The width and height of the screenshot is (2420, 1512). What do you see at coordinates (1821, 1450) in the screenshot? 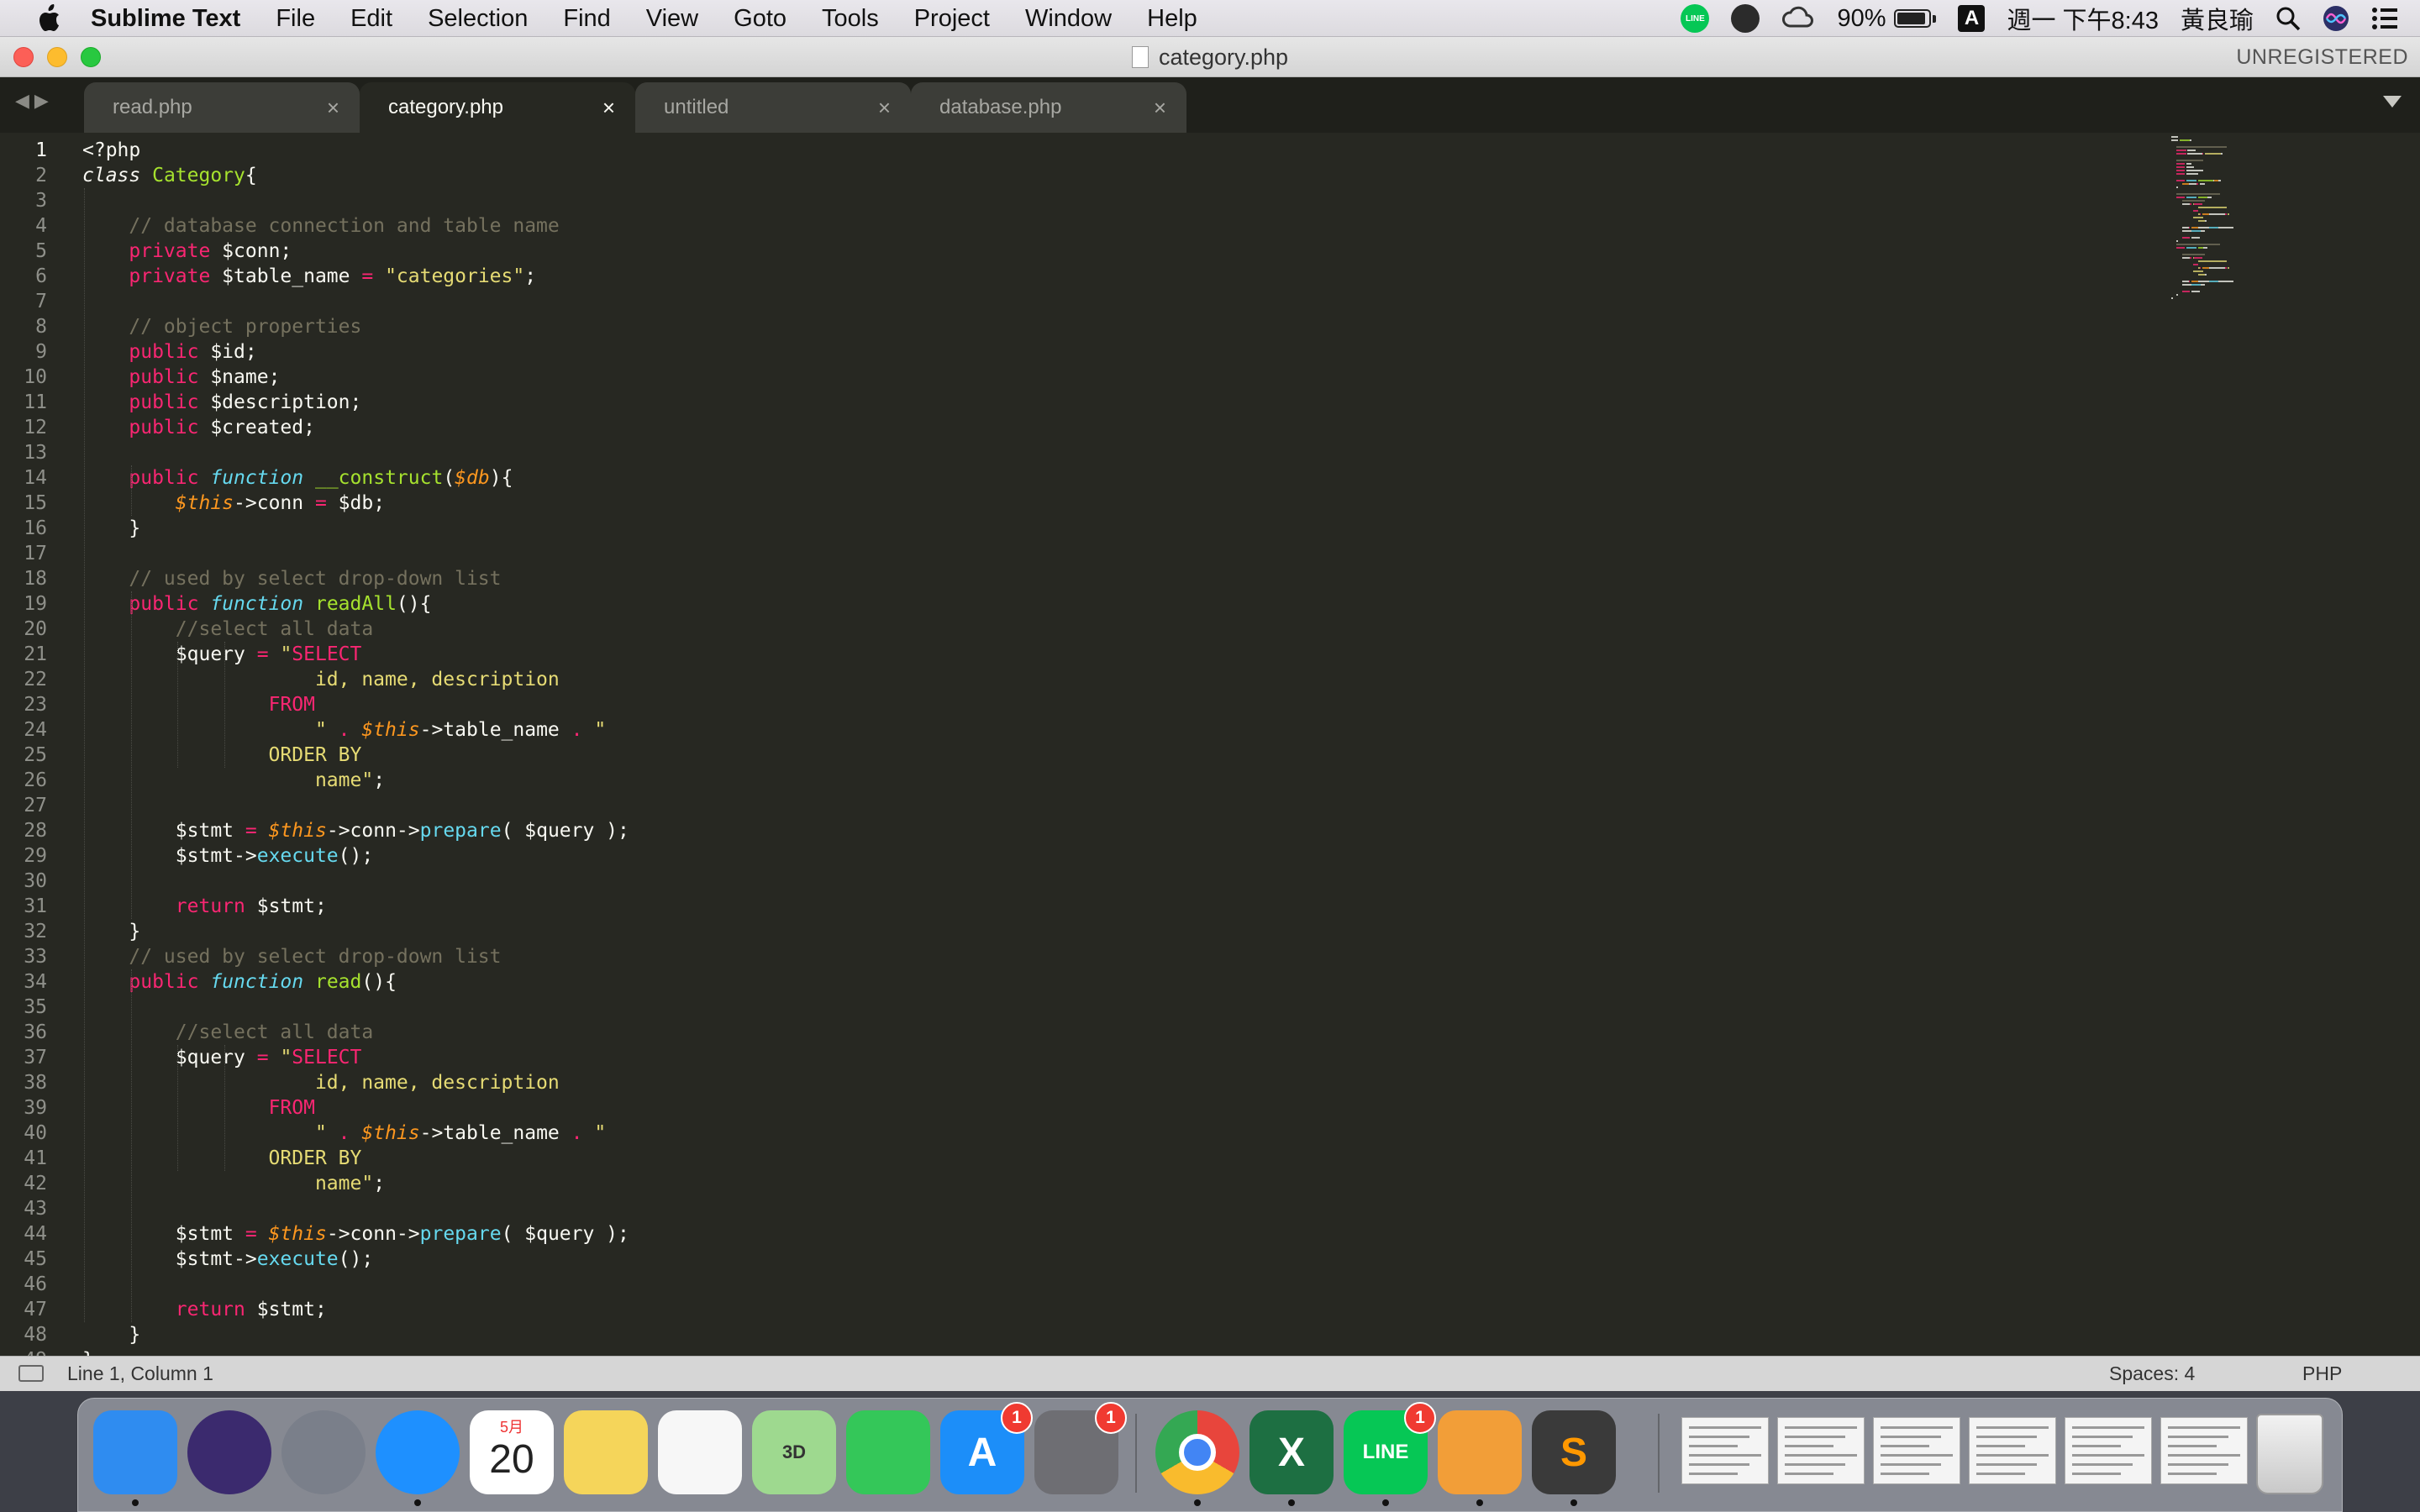
I see `excel-thumbnail` at bounding box center [1821, 1450].